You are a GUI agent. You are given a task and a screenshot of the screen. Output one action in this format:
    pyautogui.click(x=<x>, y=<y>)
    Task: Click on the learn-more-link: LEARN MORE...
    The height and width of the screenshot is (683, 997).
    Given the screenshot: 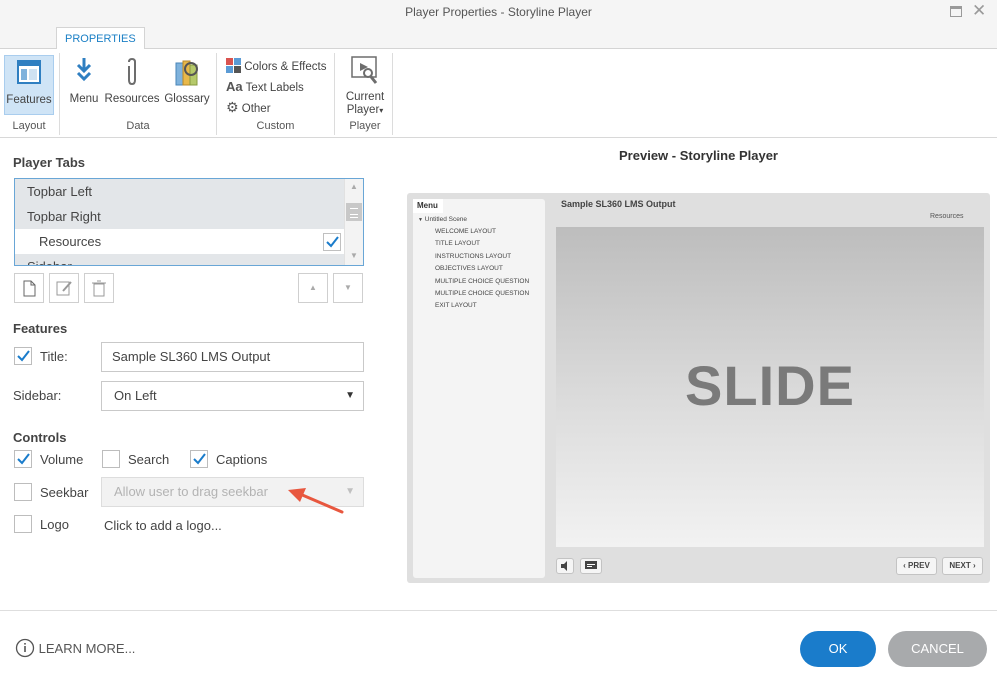 What is the action you would take?
    pyautogui.click(x=75, y=648)
    